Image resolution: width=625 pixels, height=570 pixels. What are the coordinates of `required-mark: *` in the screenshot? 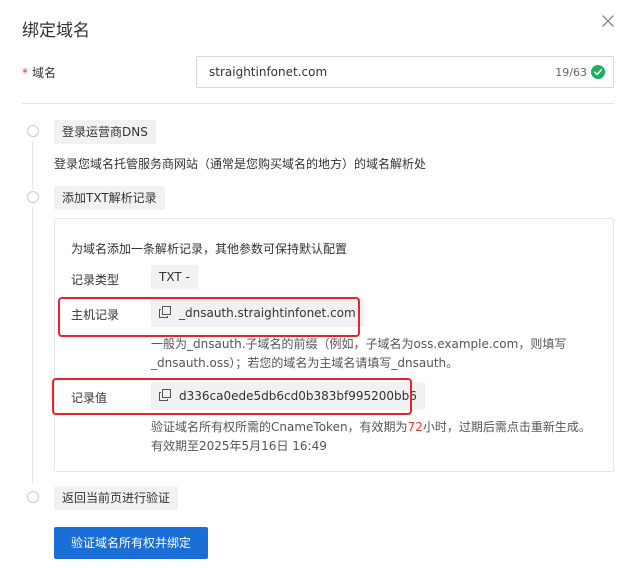 It's located at (25, 73).